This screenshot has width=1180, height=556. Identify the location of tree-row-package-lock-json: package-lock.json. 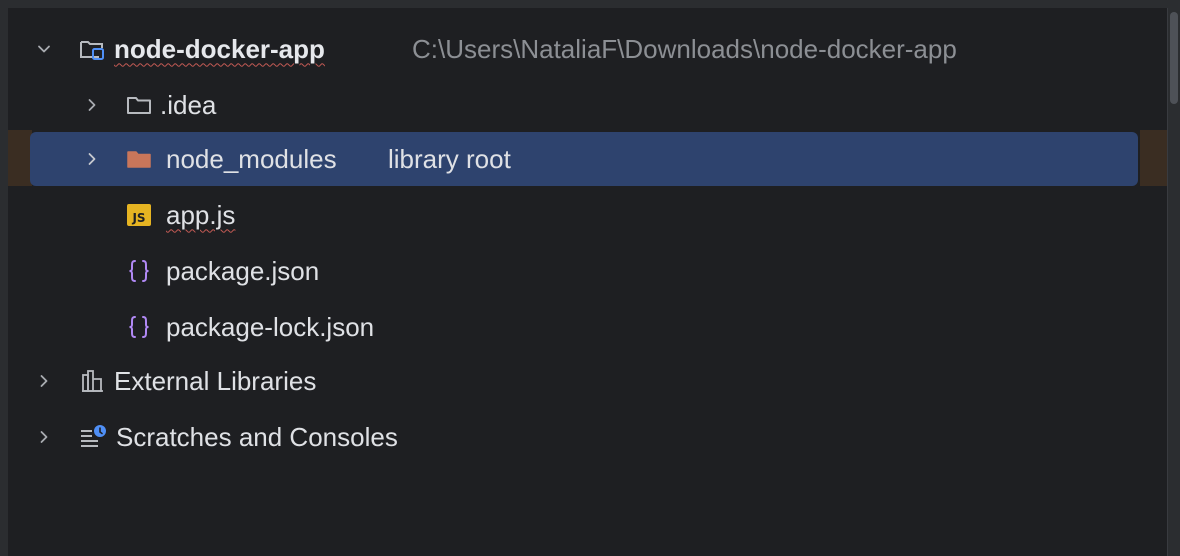
(584, 327).